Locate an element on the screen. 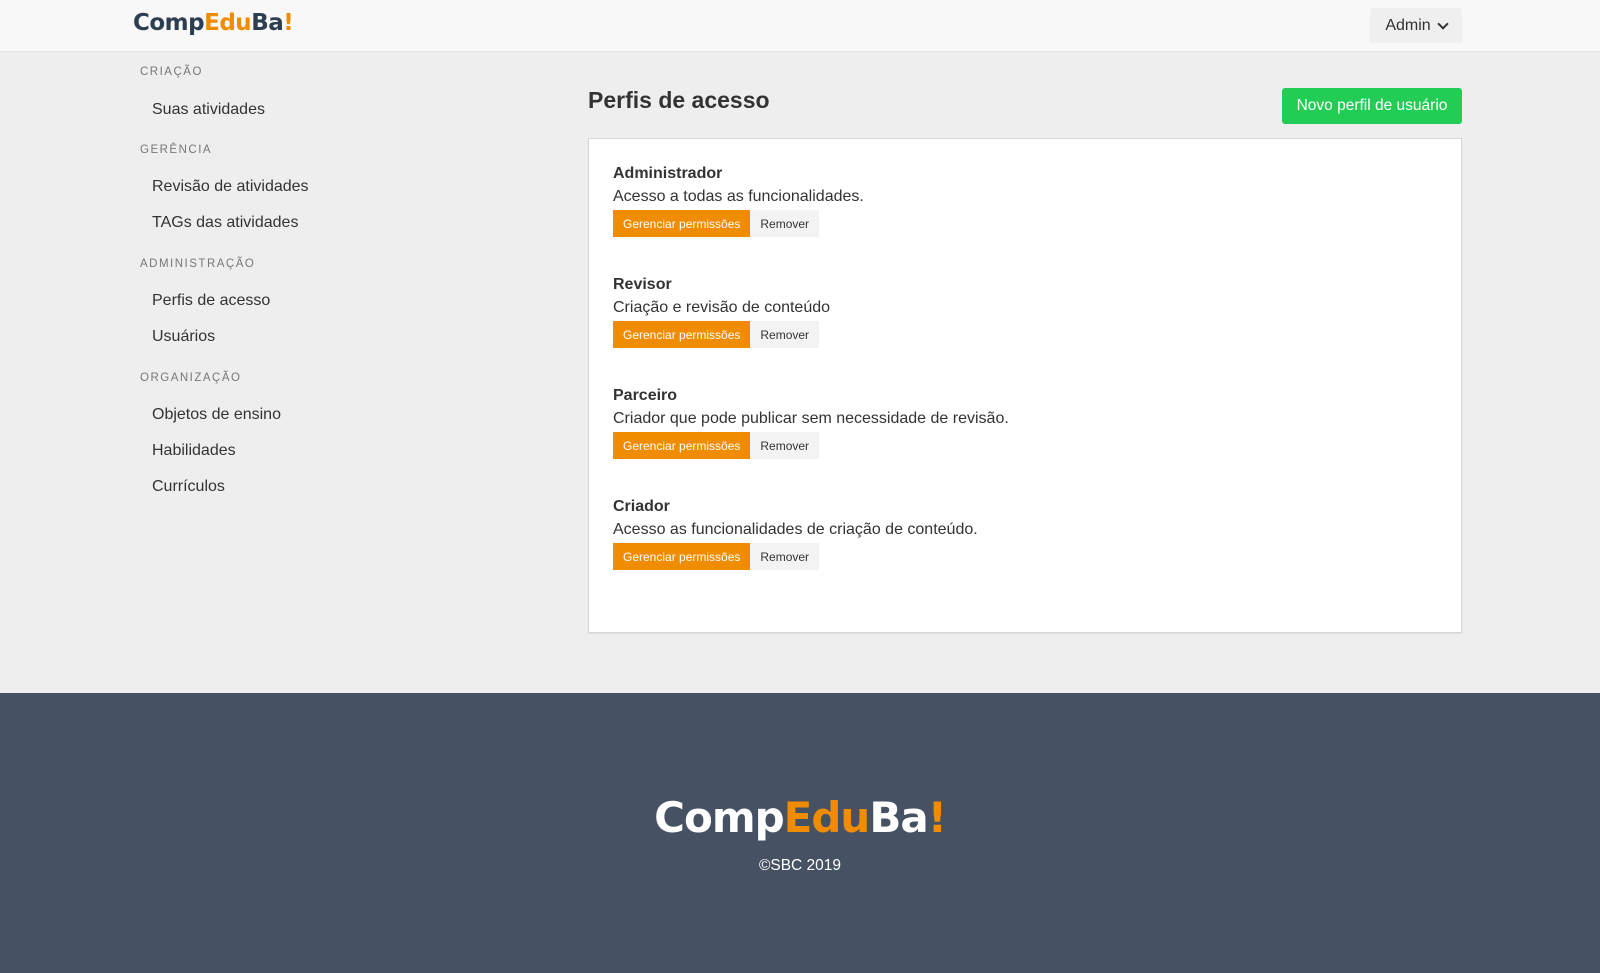 This screenshot has height=973, width=1600. profile-description: Criação e revisão de conteúdo is located at coordinates (722, 307).